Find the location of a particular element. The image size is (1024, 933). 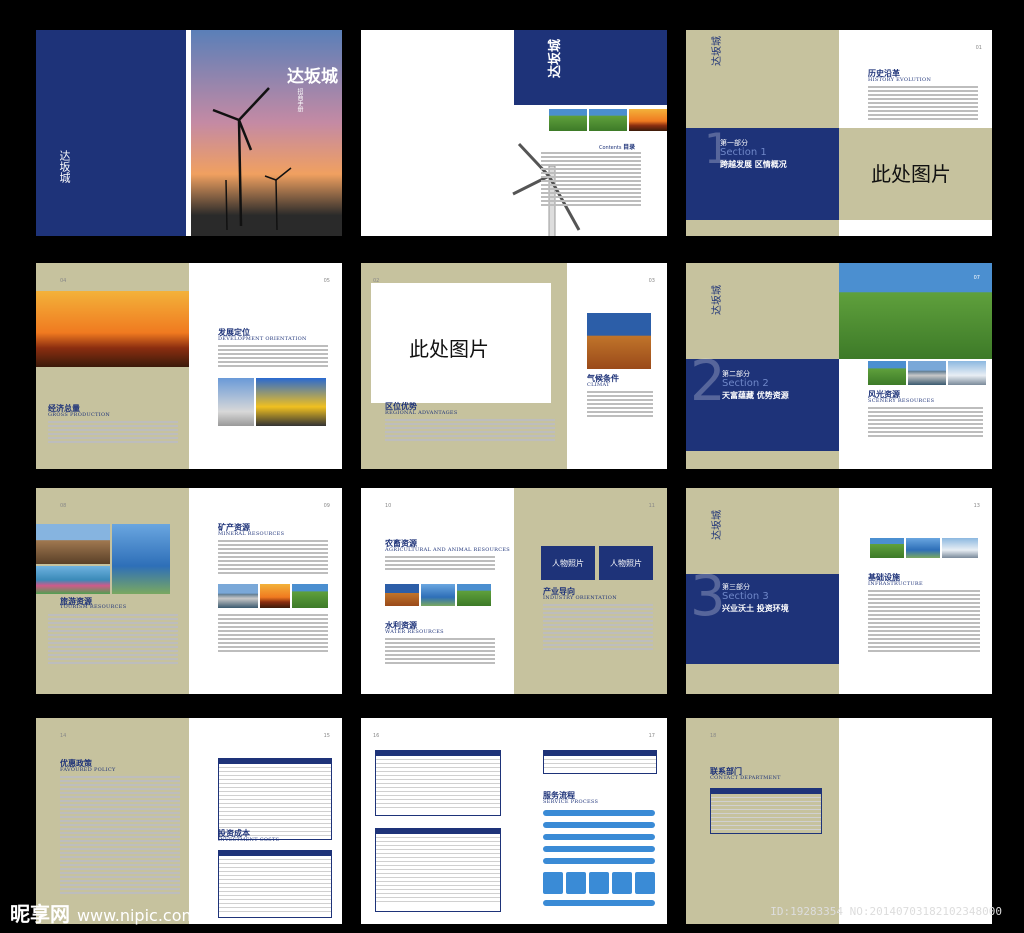

page-number: 17 is located at coordinates (651, 736).